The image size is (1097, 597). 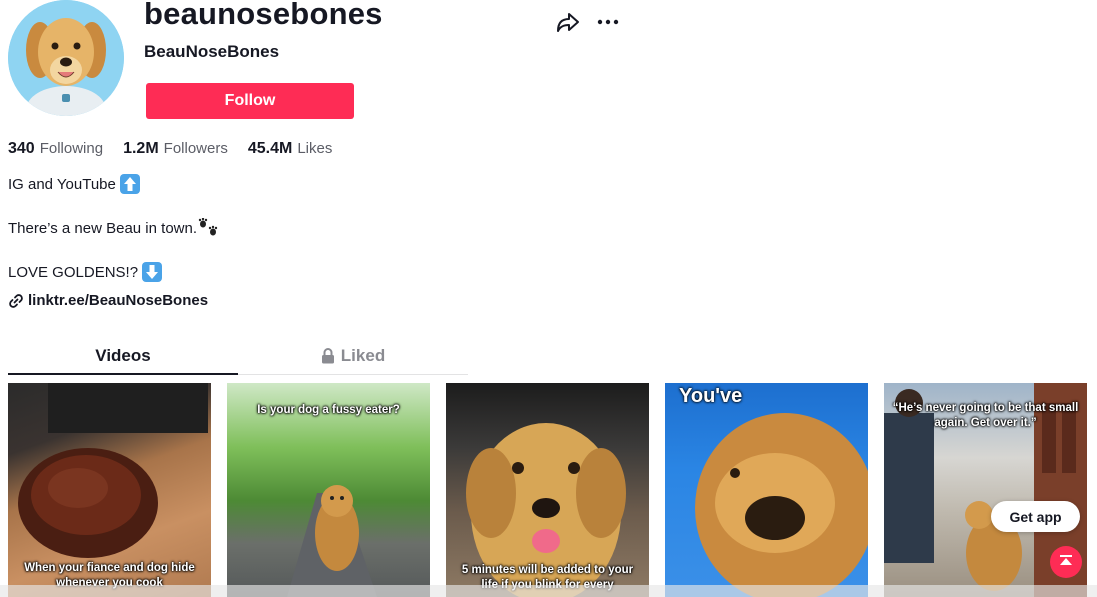 I want to click on tab-videos: Videos, so click(x=123, y=356).